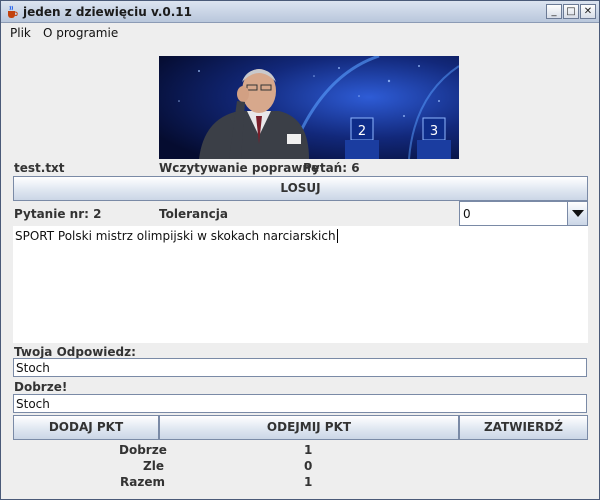 The height and width of the screenshot is (500, 600). I want to click on window-title: jeden z dziewięciu v.0.11, so click(107, 12).